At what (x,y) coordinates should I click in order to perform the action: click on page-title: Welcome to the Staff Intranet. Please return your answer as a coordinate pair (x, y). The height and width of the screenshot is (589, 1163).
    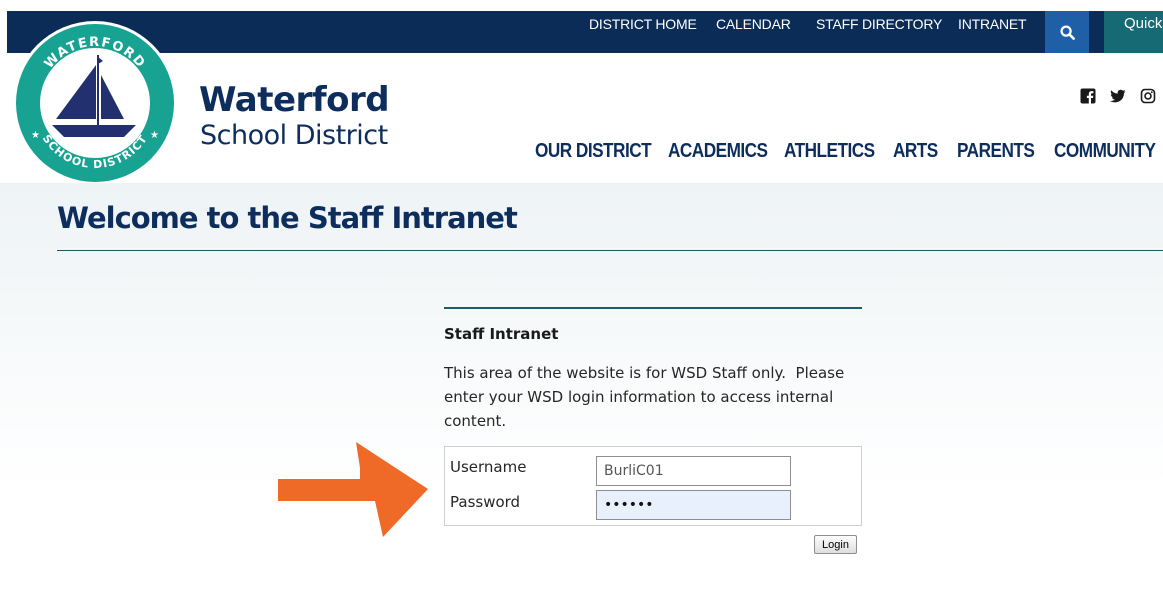
    Looking at the image, I should click on (287, 218).